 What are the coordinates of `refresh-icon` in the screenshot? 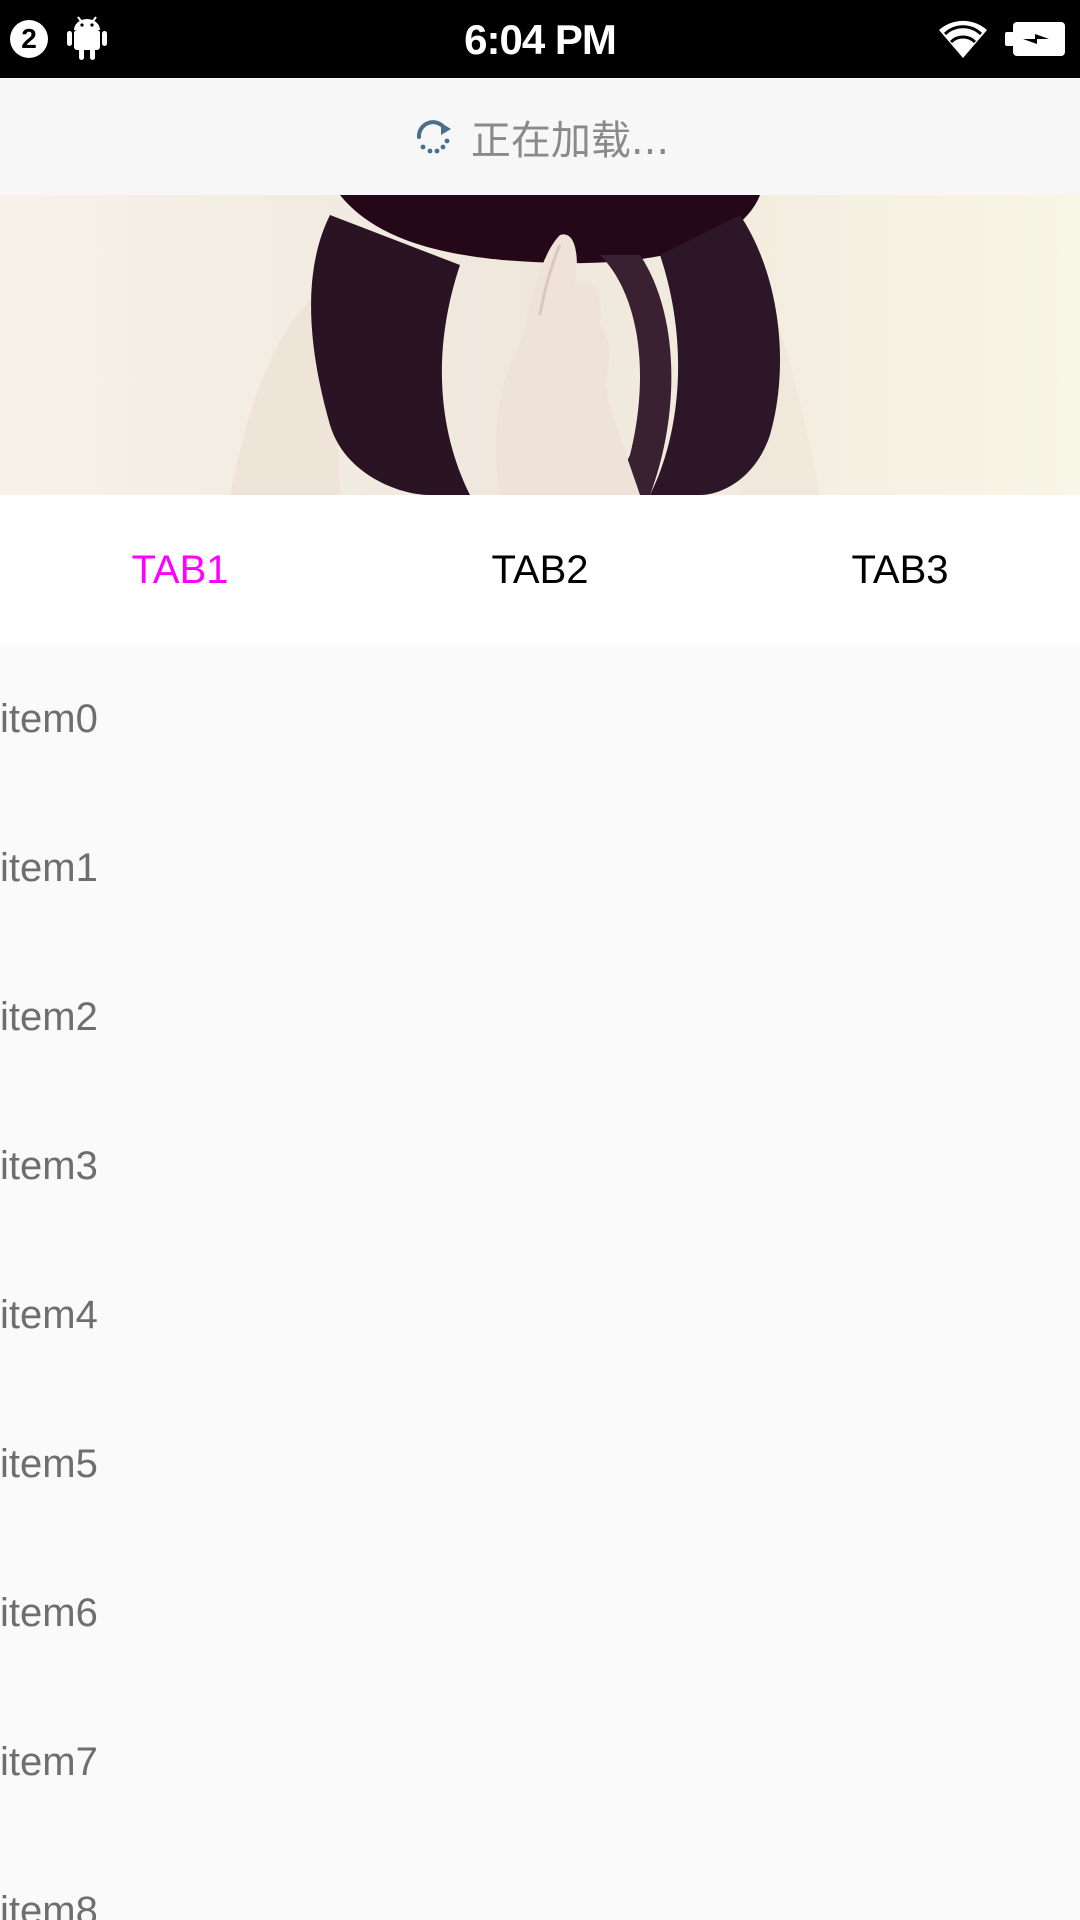 It's located at (433, 136).